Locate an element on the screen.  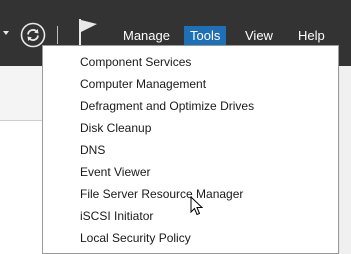
content-area is located at coordinates (21, 187).